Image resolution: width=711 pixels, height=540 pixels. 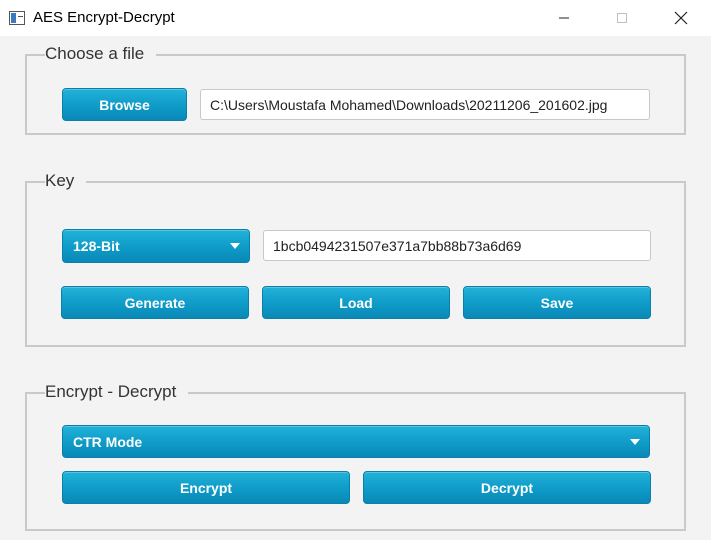 I want to click on crypt-group-title: Encrypt - Decrypt, so click(x=117, y=392).